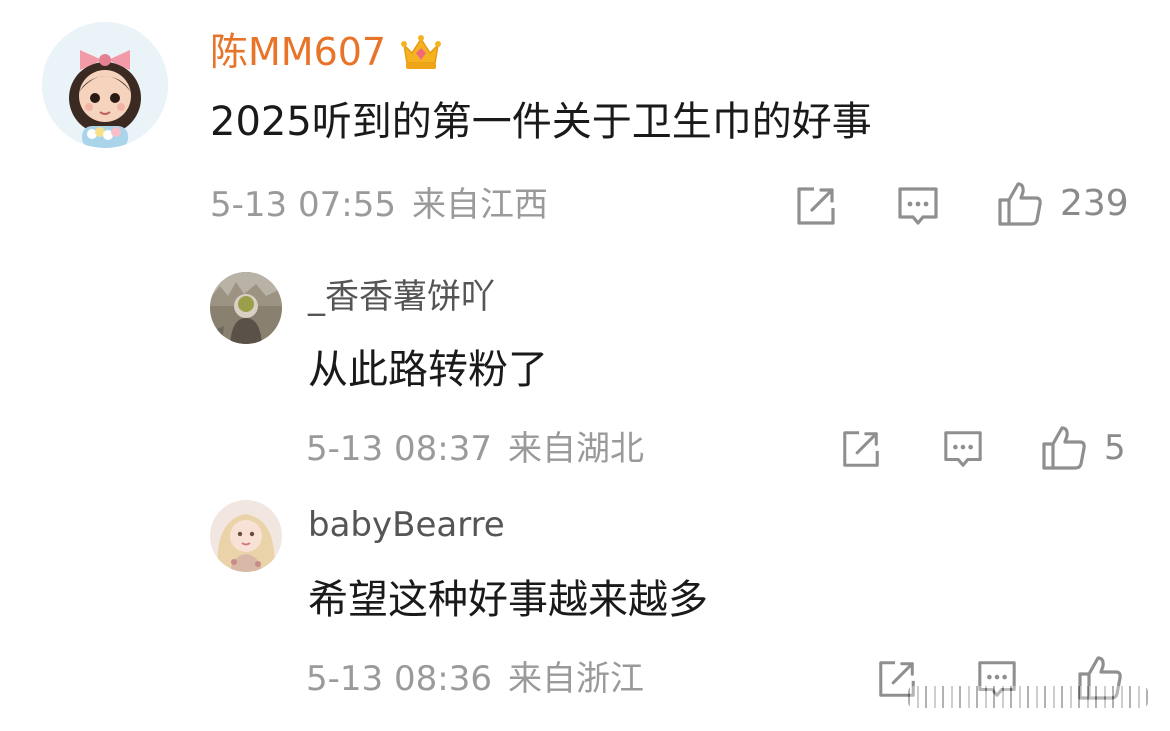 The height and width of the screenshot is (731, 1170). What do you see at coordinates (1115, 448) in the screenshot?
I see `like-count: 5` at bounding box center [1115, 448].